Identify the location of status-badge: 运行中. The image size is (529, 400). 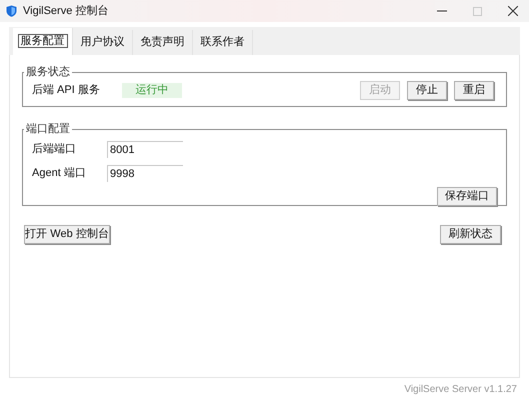
(152, 90).